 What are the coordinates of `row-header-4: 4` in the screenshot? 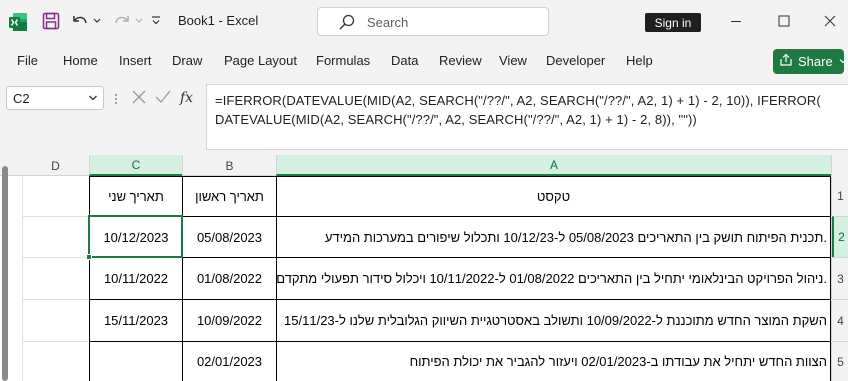 It's located at (840, 320).